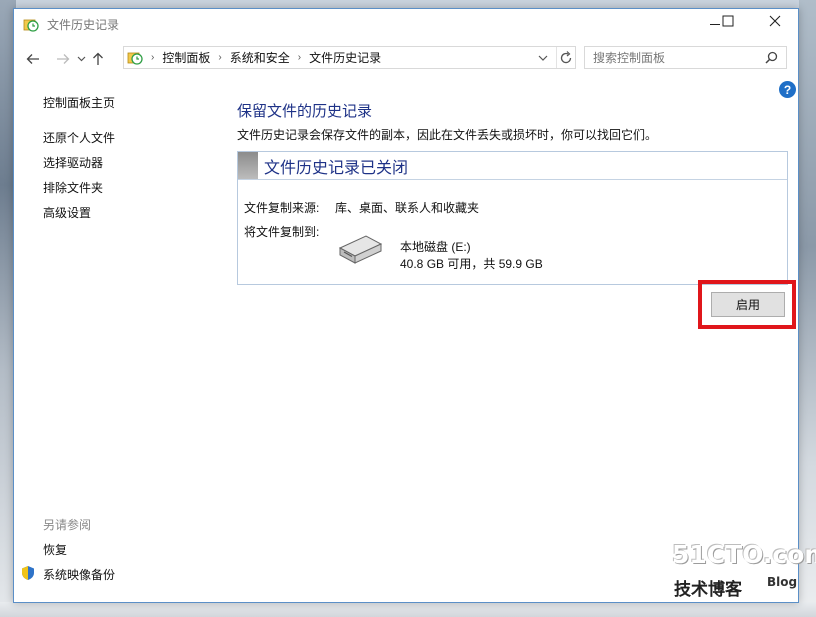 The height and width of the screenshot is (617, 816). What do you see at coordinates (305, 111) in the screenshot?
I see `page-title: 保留文件的历史记录` at bounding box center [305, 111].